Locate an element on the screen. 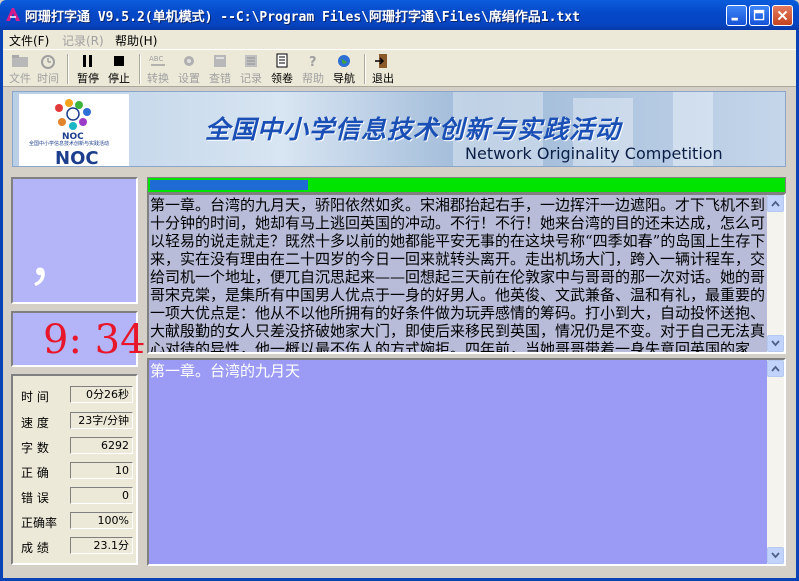 This screenshot has height=581, width=799. exit-icon is located at coordinates (381, 61).